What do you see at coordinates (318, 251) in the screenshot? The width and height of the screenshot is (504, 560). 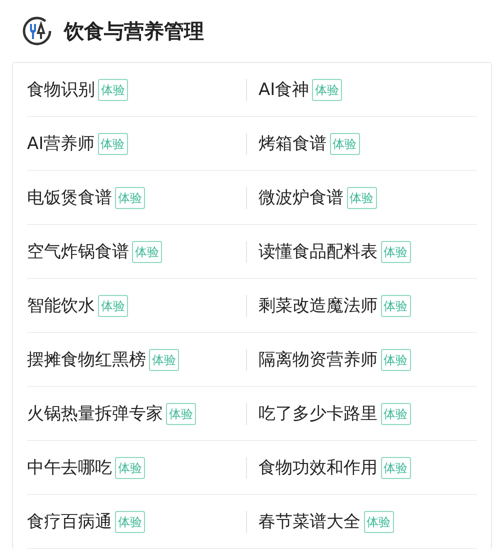 I see `tool-link: 读懂食品配料表` at bounding box center [318, 251].